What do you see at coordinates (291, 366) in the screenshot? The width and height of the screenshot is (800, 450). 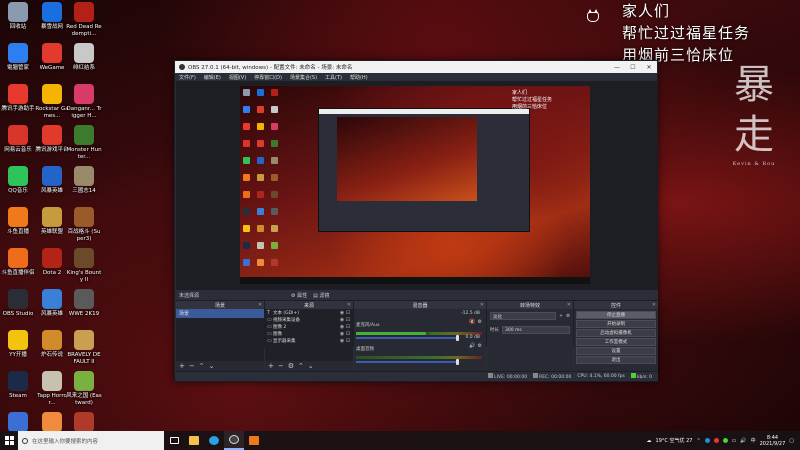 I see `source-settings-icon: ⚙` at bounding box center [291, 366].